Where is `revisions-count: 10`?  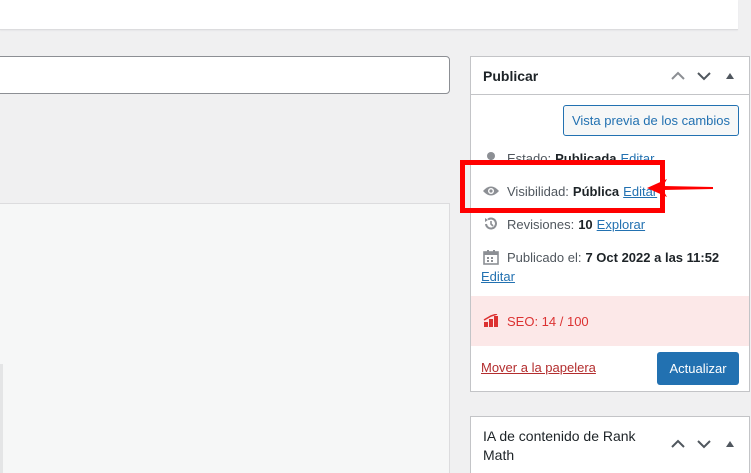 revisions-count: 10 is located at coordinates (585, 224).